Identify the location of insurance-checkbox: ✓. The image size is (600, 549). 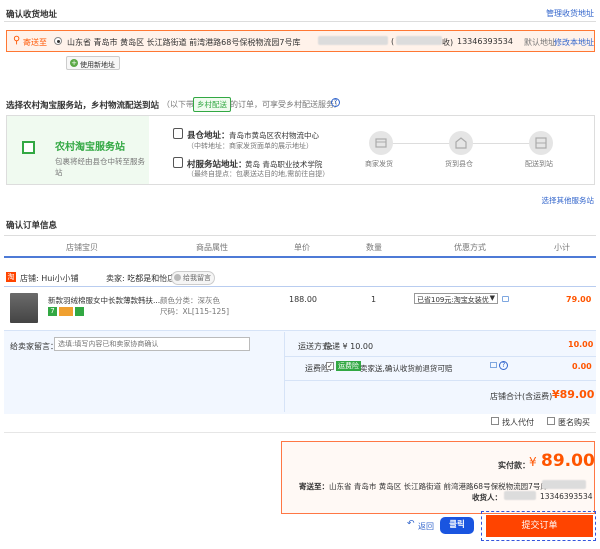
(330, 366).